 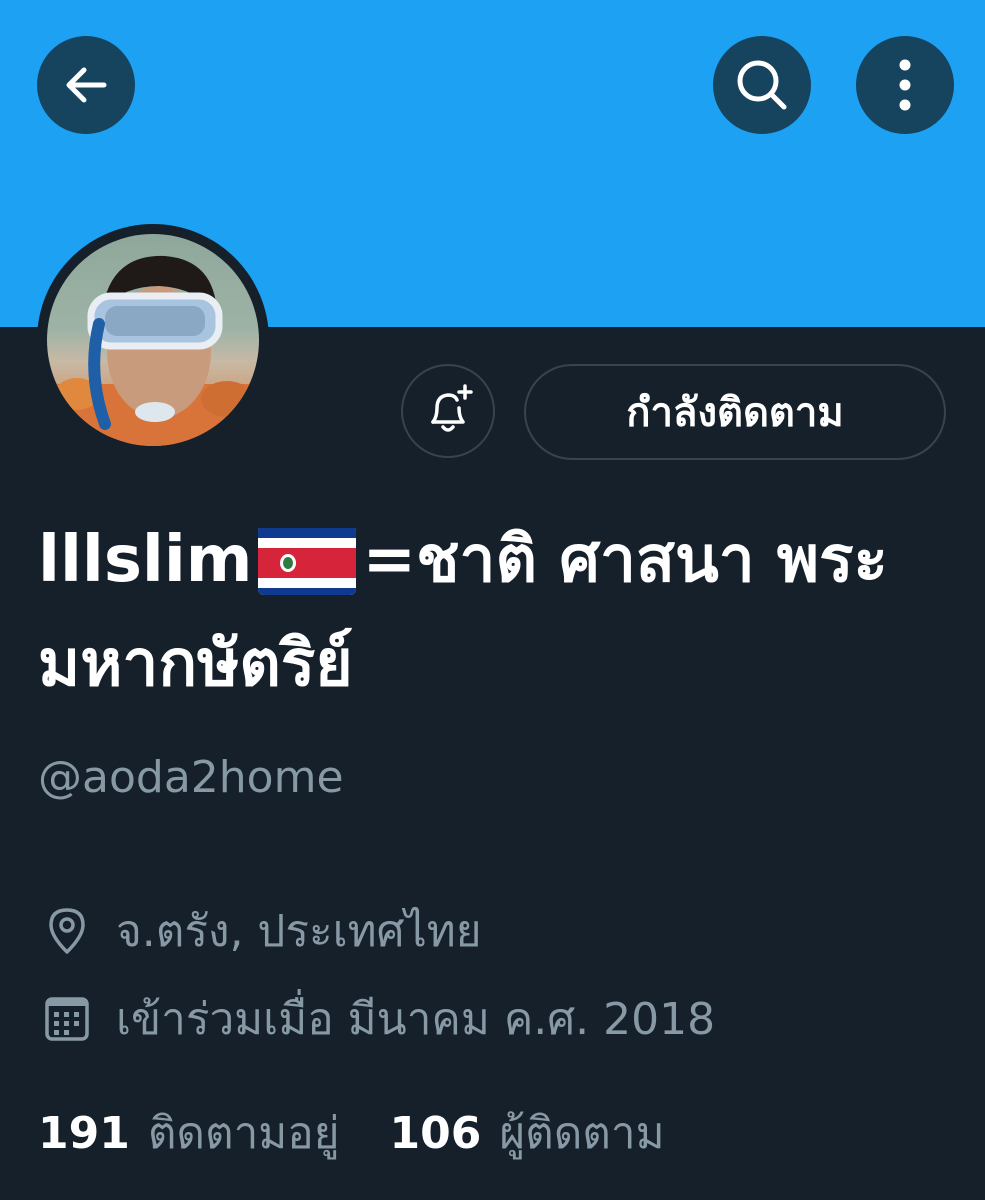 What do you see at coordinates (67, 931) in the screenshot?
I see `location-pin-icon` at bounding box center [67, 931].